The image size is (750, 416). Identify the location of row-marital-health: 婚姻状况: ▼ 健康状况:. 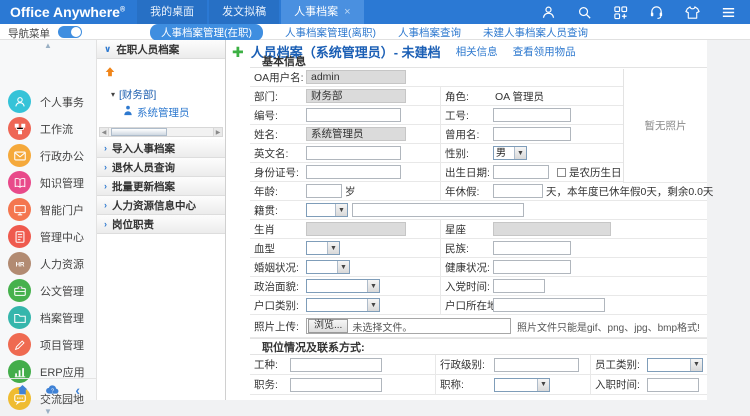
(478, 267).